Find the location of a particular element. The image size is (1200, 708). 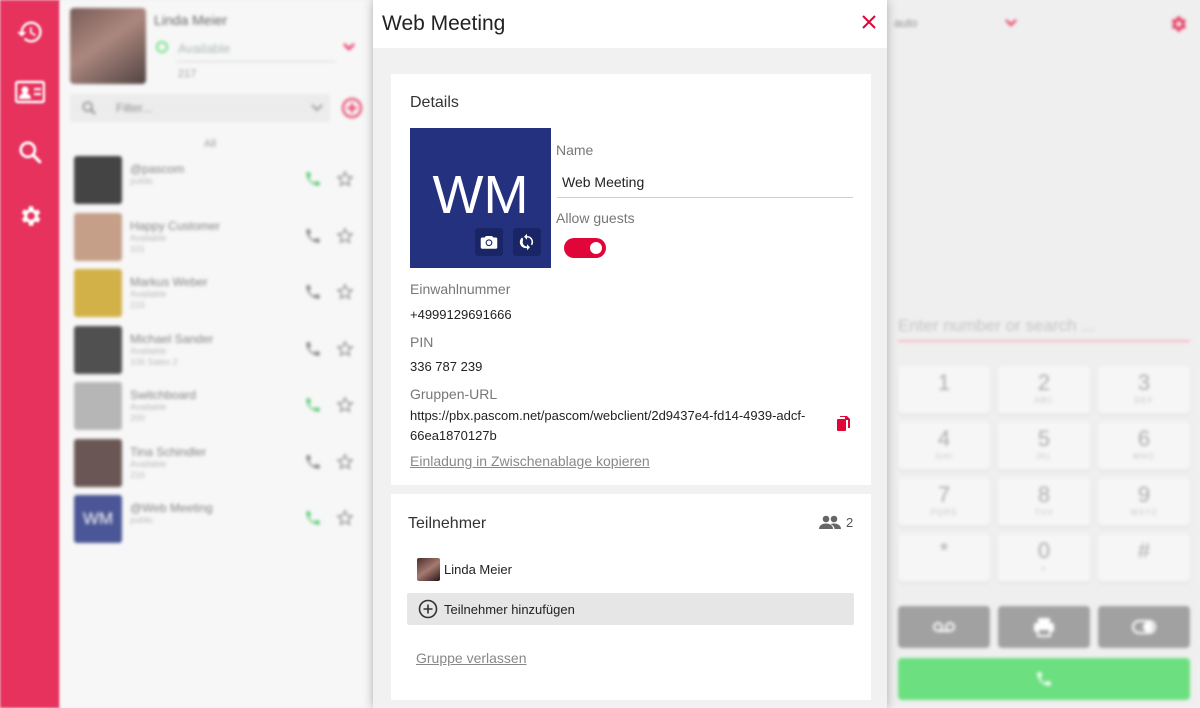

keypad-key: * is located at coordinates (944, 558).